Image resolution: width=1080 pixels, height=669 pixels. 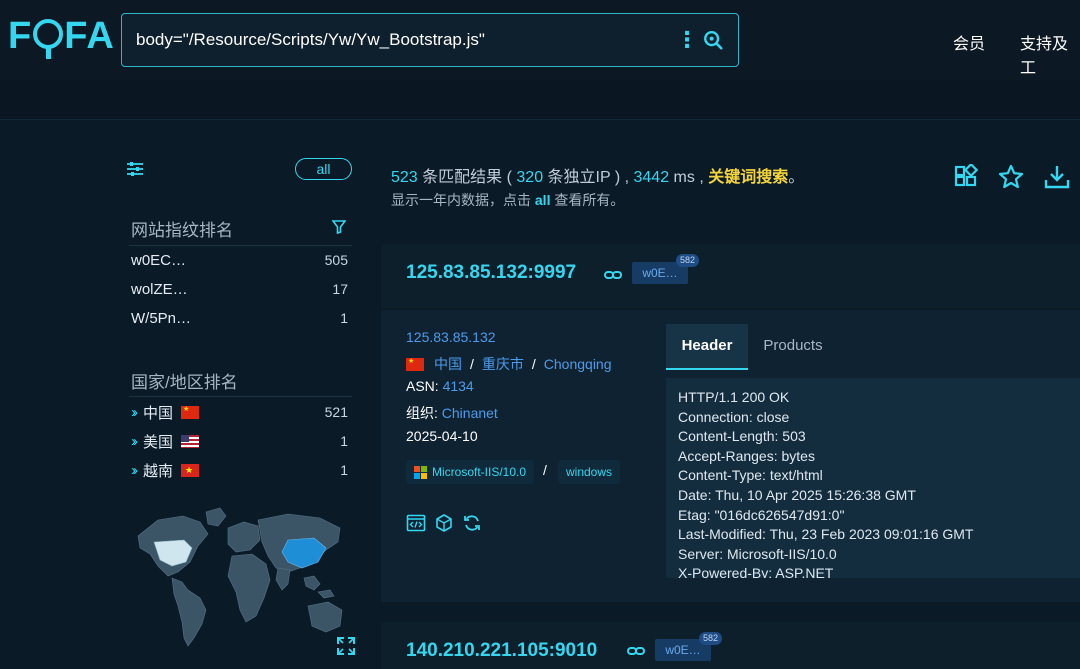 I want to click on grid-view-icon, so click(x=966, y=177).